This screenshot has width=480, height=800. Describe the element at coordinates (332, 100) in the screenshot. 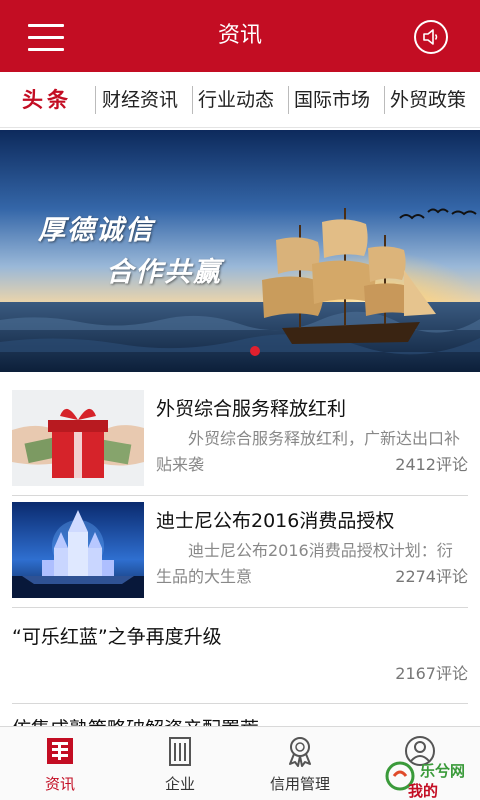

I see `tab-international-market: 国际市场` at that location.